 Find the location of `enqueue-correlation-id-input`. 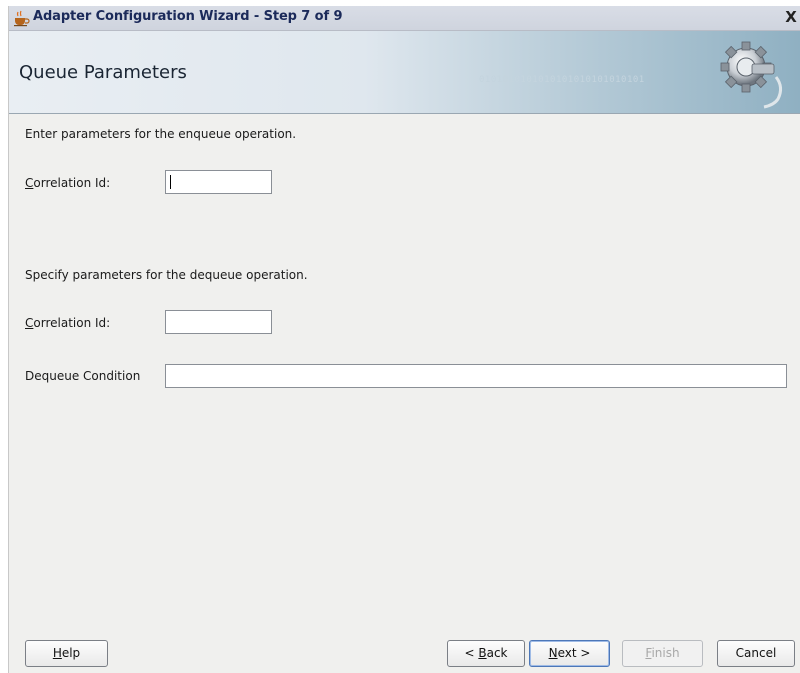

enqueue-correlation-id-input is located at coordinates (218, 182).